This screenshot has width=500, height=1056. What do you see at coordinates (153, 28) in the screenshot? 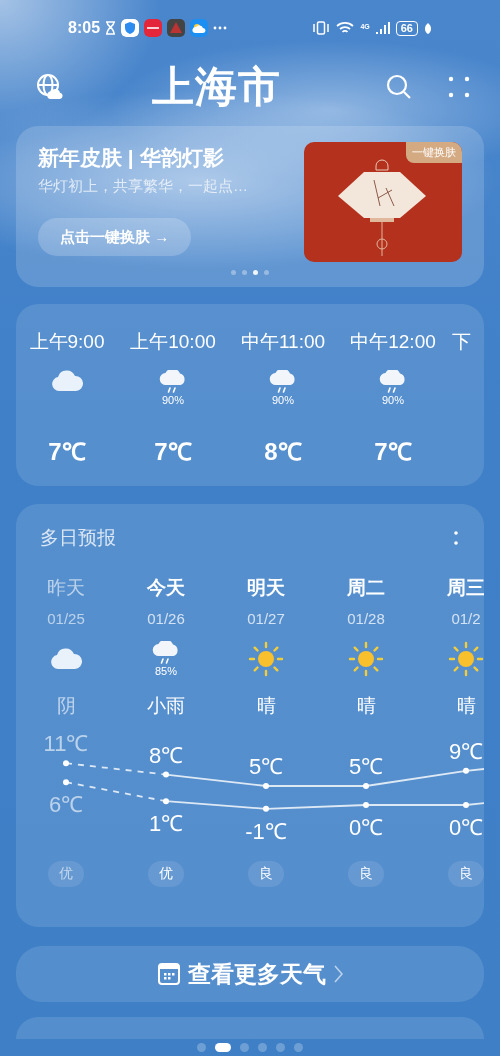
I see `notification-app-icon` at bounding box center [153, 28].